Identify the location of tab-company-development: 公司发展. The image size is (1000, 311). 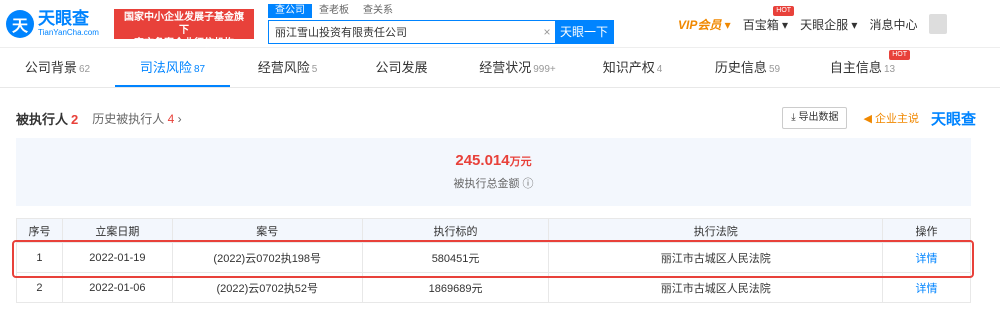
(402, 67).